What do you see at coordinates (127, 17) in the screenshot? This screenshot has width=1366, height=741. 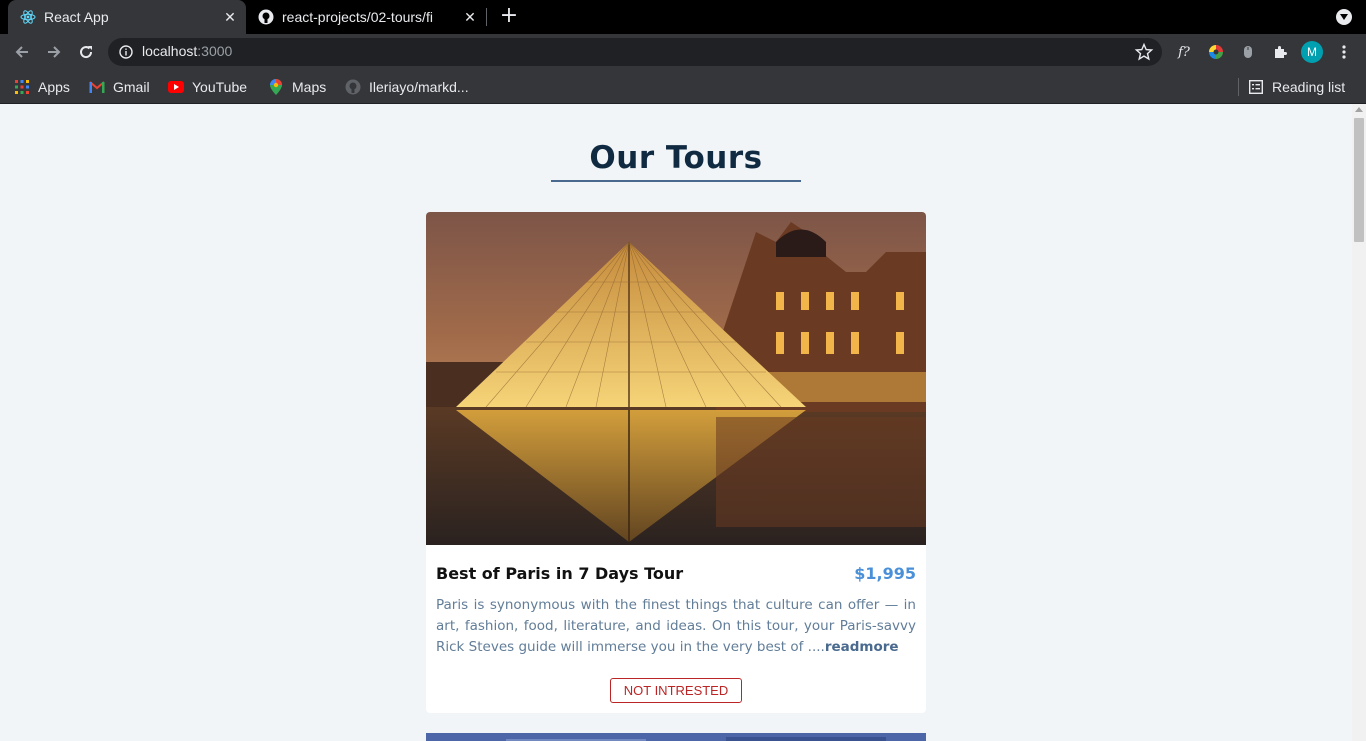 I see `tab-react-app: React App ✕` at bounding box center [127, 17].